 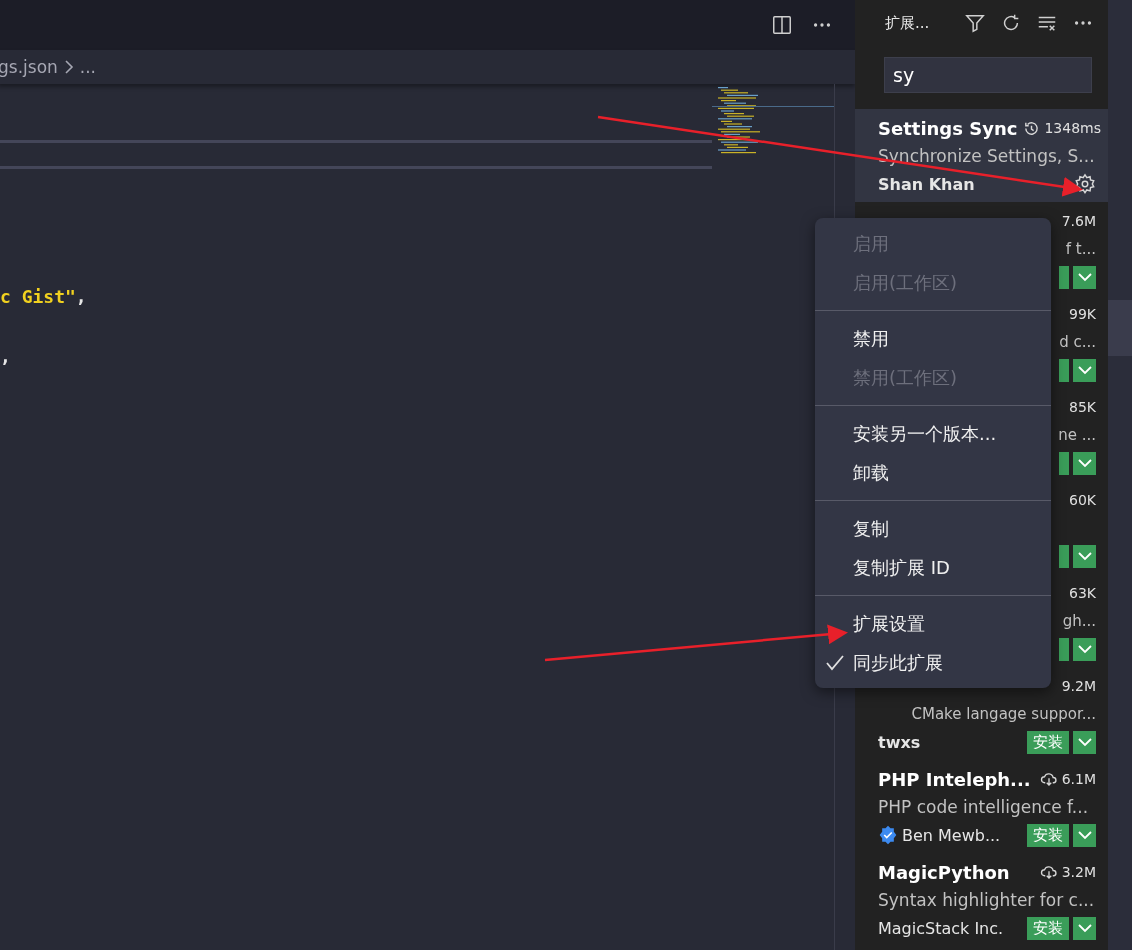 I want to click on stat-text: 1348ms, so click(x=1072, y=128).